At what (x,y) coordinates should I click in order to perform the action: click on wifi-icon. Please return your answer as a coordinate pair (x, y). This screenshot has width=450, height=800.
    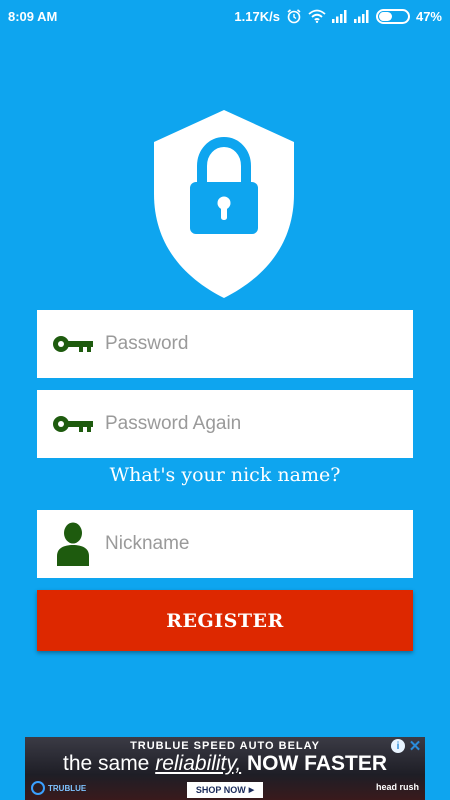
    Looking at the image, I should click on (317, 16).